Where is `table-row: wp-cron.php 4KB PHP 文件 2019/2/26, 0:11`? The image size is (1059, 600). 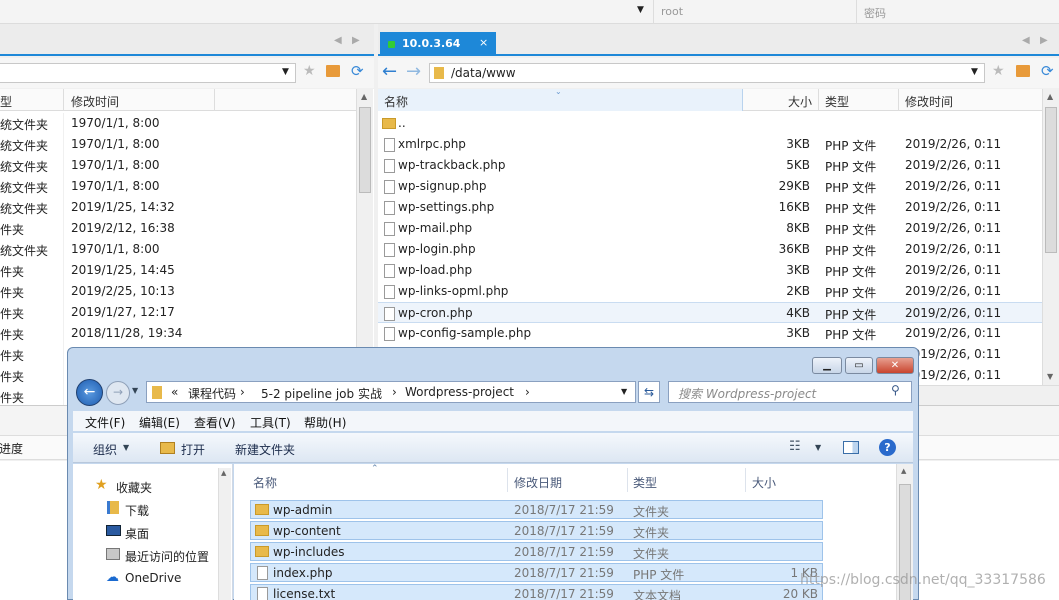
table-row: wp-cron.php 4KB PHP 文件 2019/2/26, 0:11 is located at coordinates (710, 312).